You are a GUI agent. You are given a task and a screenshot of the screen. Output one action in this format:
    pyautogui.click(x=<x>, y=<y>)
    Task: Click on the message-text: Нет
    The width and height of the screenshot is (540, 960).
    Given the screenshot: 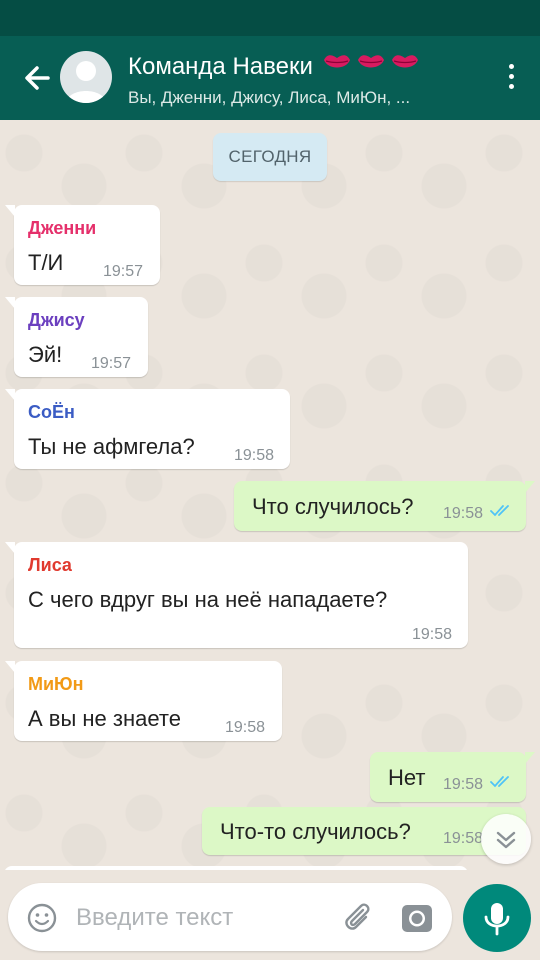 What is the action you would take?
    pyautogui.click(x=407, y=777)
    